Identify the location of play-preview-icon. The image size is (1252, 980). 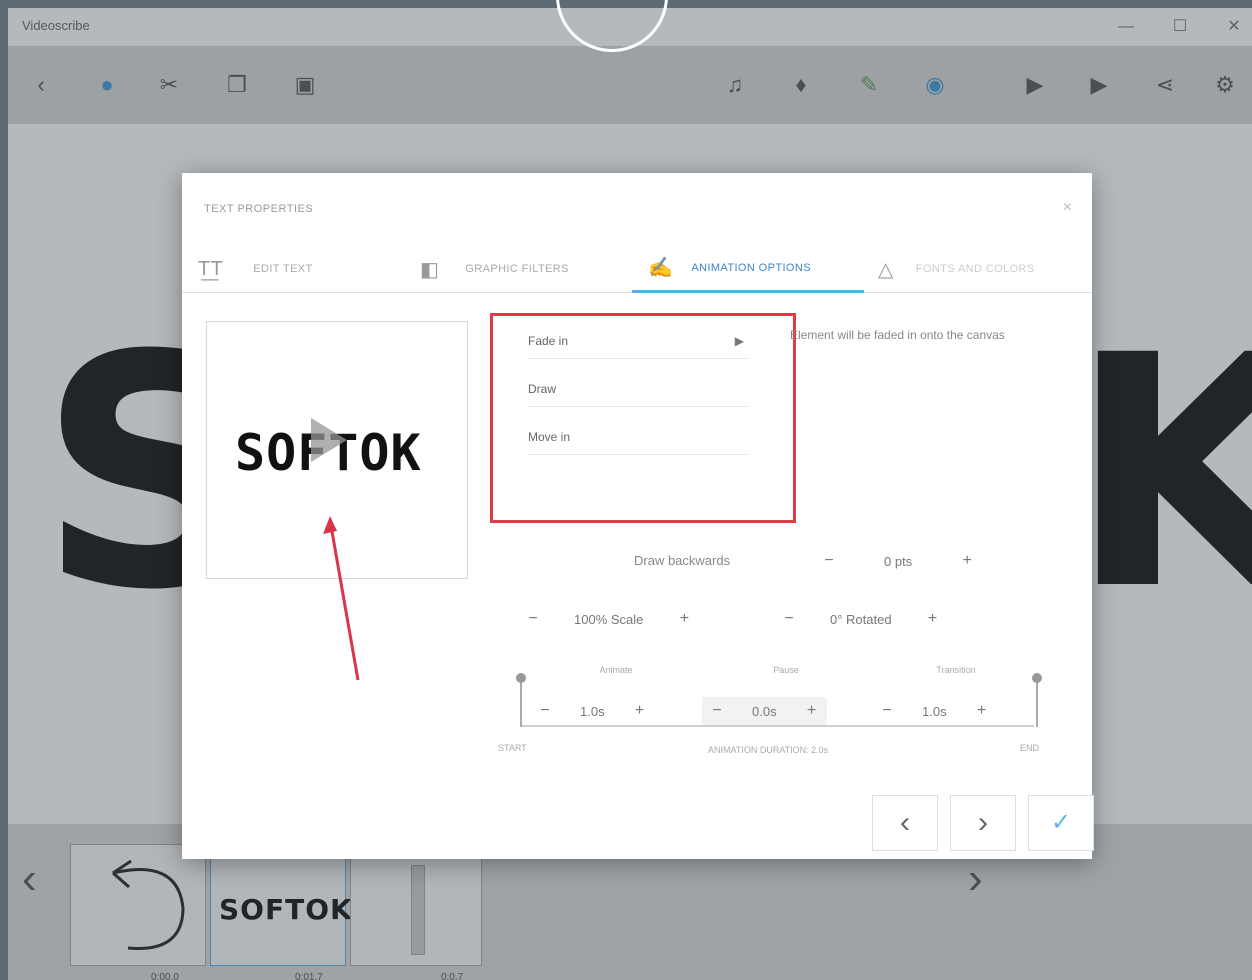
(329, 440).